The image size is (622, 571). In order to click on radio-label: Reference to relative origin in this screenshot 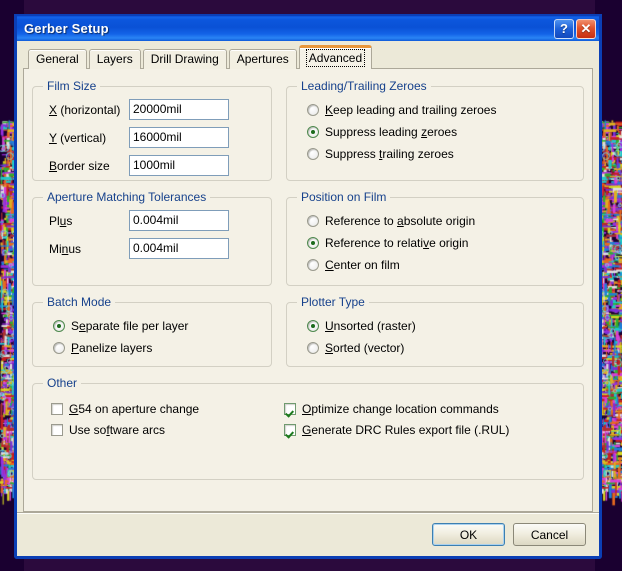, I will do `click(397, 243)`.